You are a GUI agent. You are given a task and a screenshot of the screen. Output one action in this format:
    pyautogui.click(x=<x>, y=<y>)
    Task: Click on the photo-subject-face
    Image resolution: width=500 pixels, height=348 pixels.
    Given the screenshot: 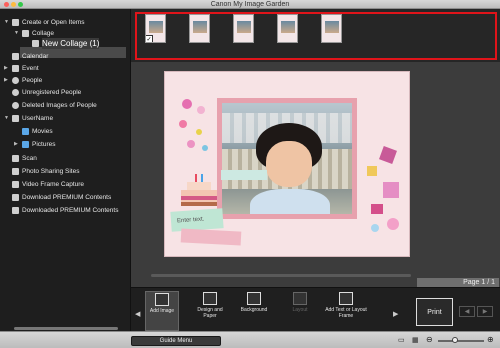 What is the action you would take?
    pyautogui.click(x=289, y=164)
    